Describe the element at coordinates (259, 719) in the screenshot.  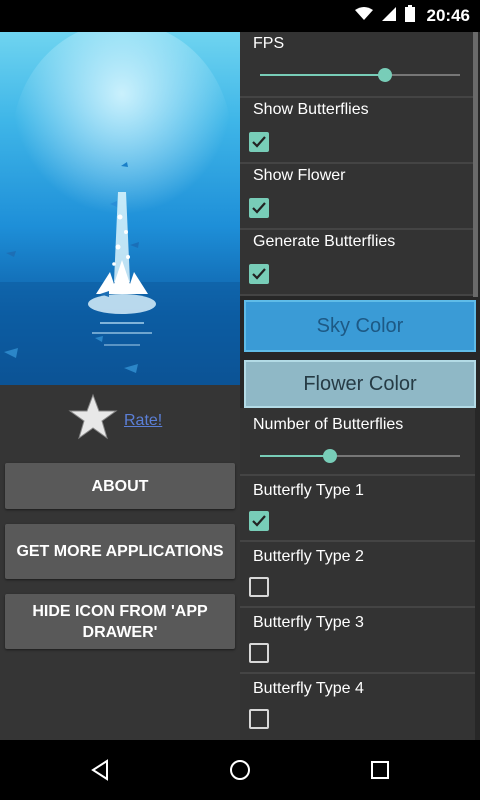
I see `butterfly-type-4-checkbox` at that location.